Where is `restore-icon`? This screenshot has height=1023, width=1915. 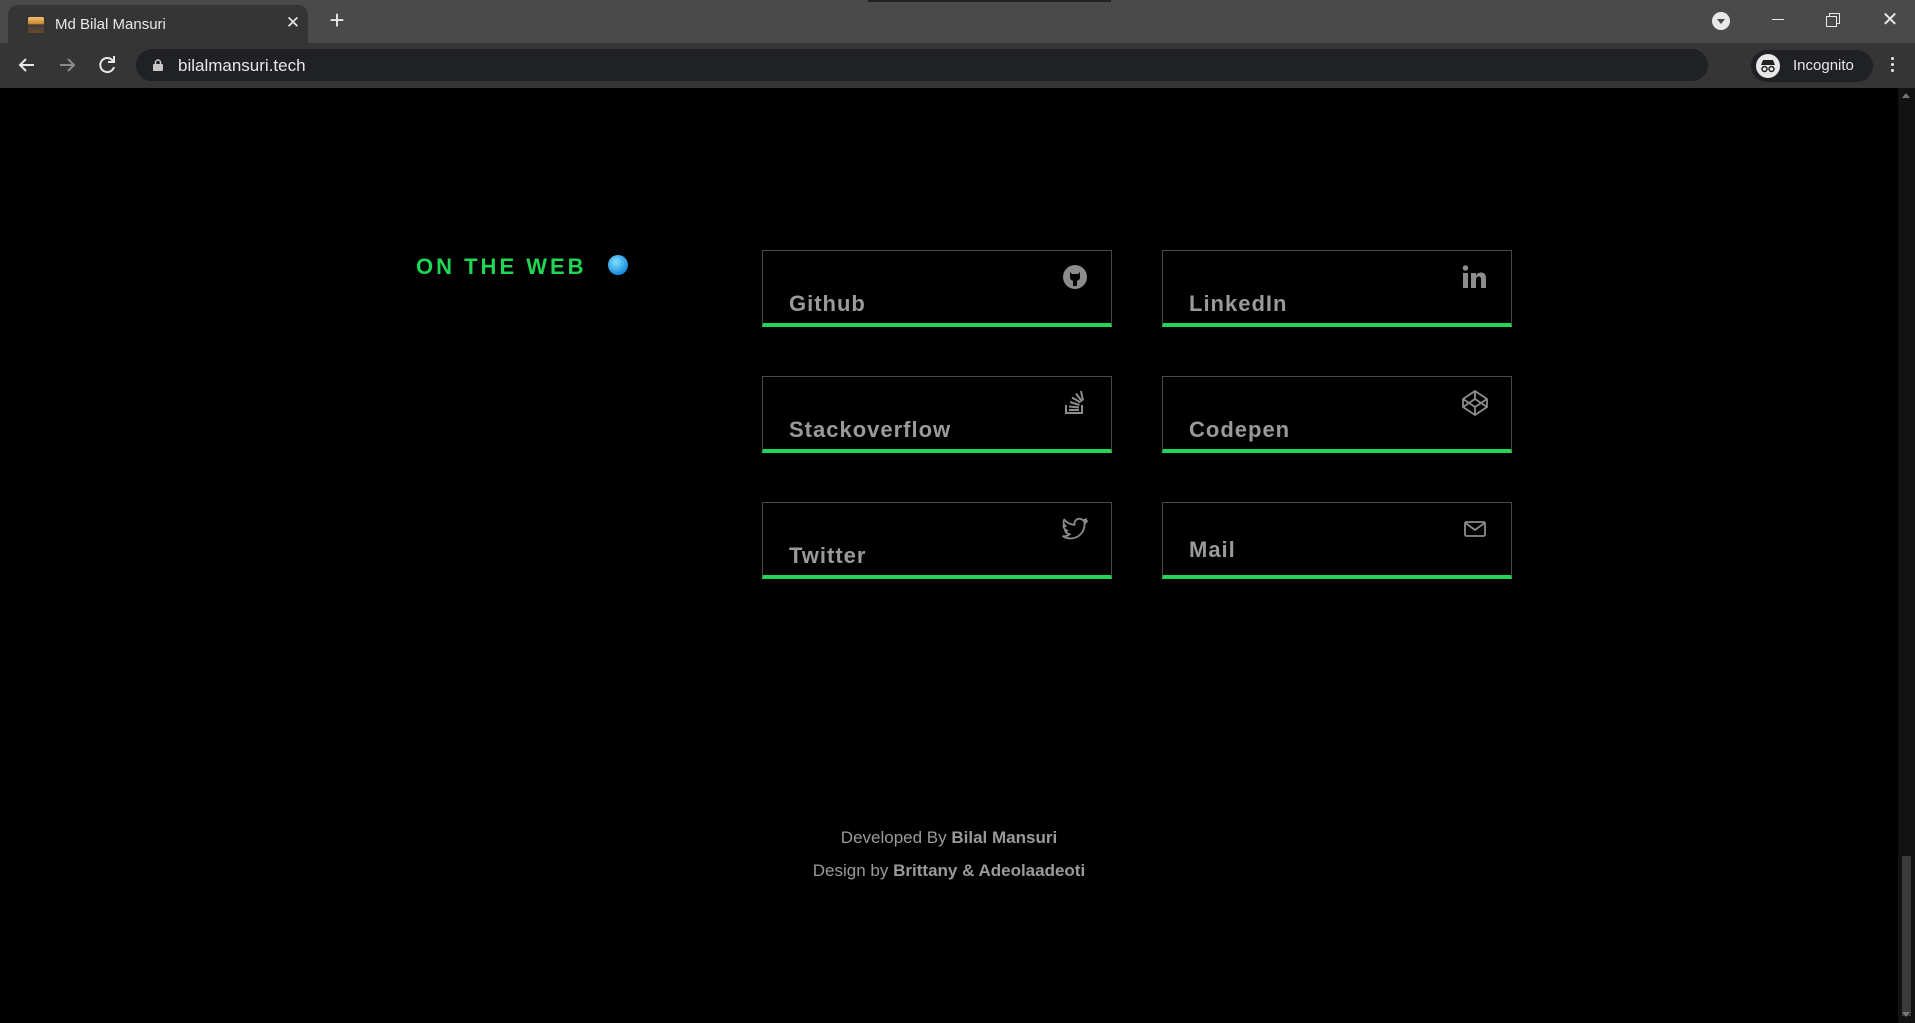 restore-icon is located at coordinates (1833, 20).